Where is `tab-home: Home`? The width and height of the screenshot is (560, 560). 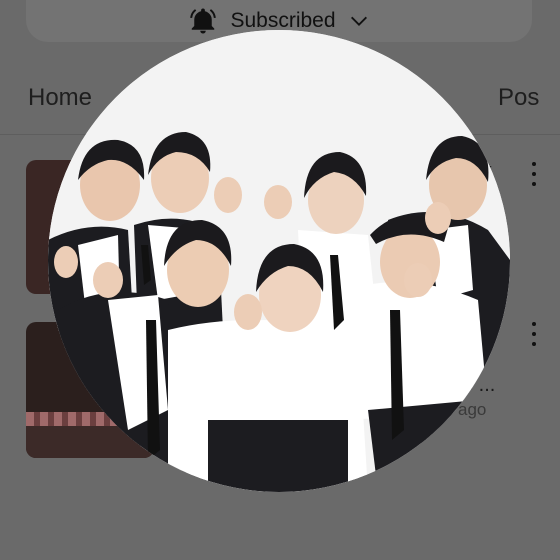
tab-home: Home is located at coordinates (60, 98).